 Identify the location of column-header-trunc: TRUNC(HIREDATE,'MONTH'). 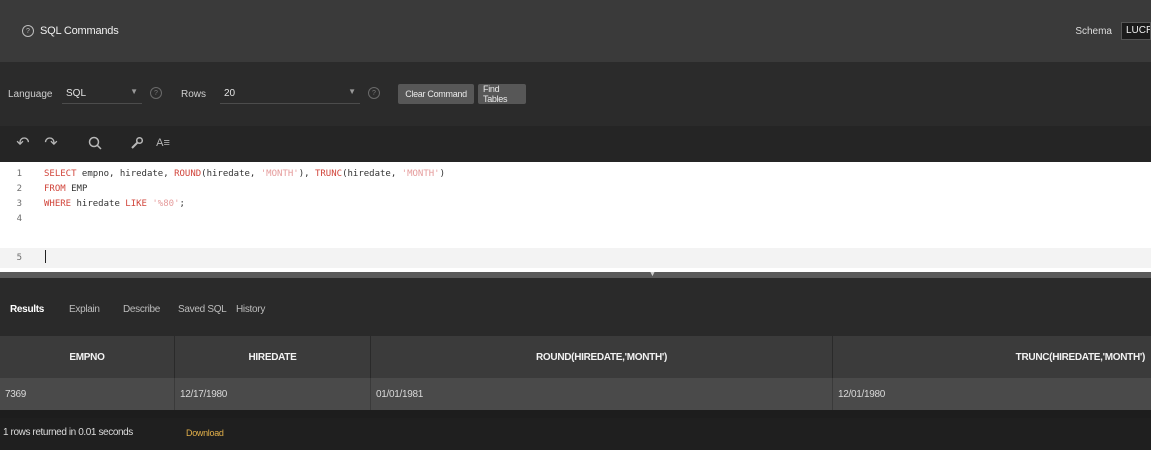
(992, 357).